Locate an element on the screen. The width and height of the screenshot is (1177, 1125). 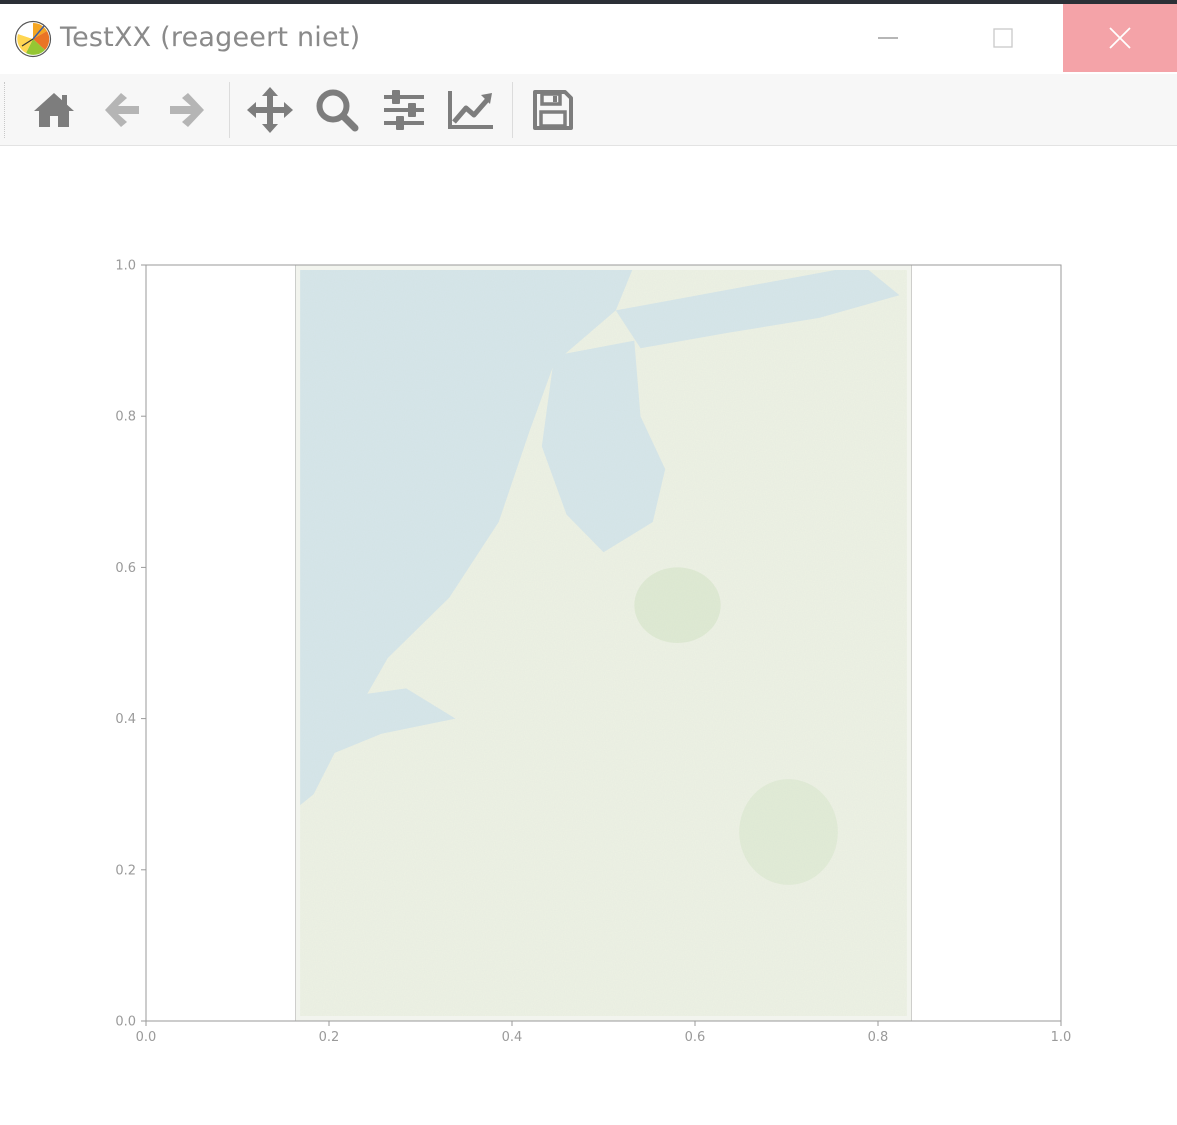
x-axis: 0.0 0.2 0.4 0.6 0.8 1.0 is located at coordinates (604, 1033).